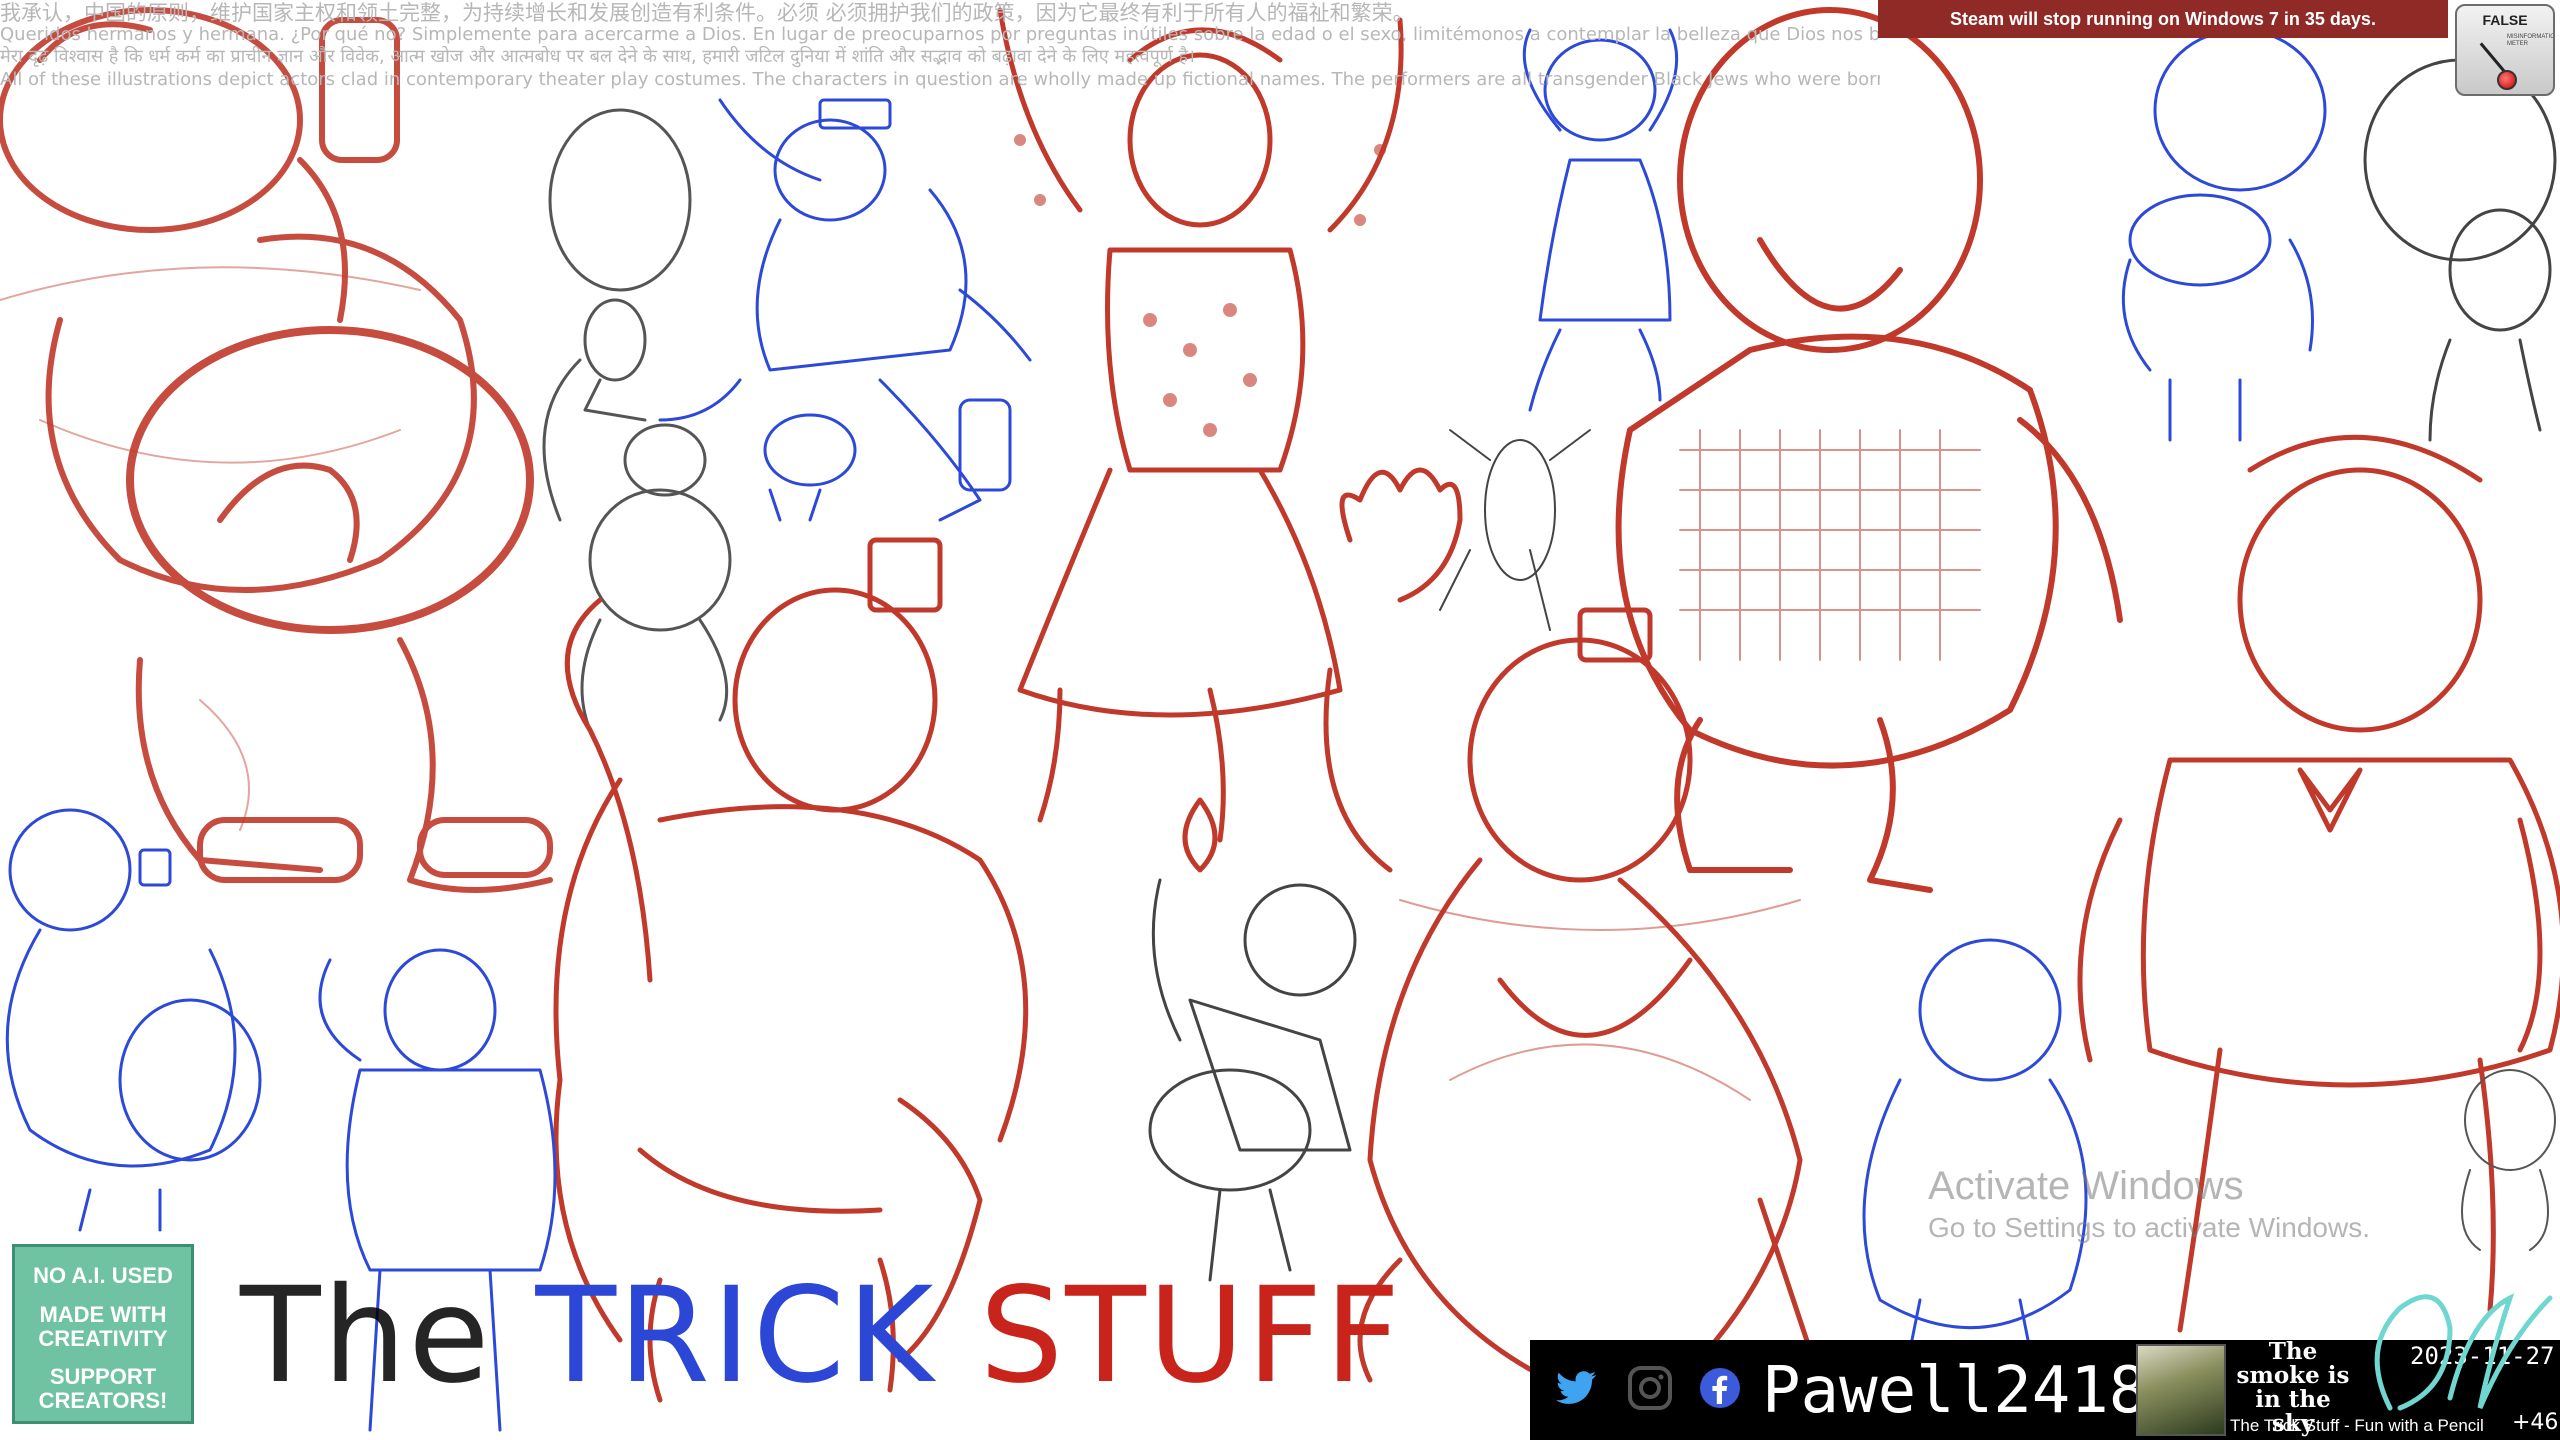 The height and width of the screenshot is (1440, 2560). I want to click on red-bulb-icon, so click(2507, 80).